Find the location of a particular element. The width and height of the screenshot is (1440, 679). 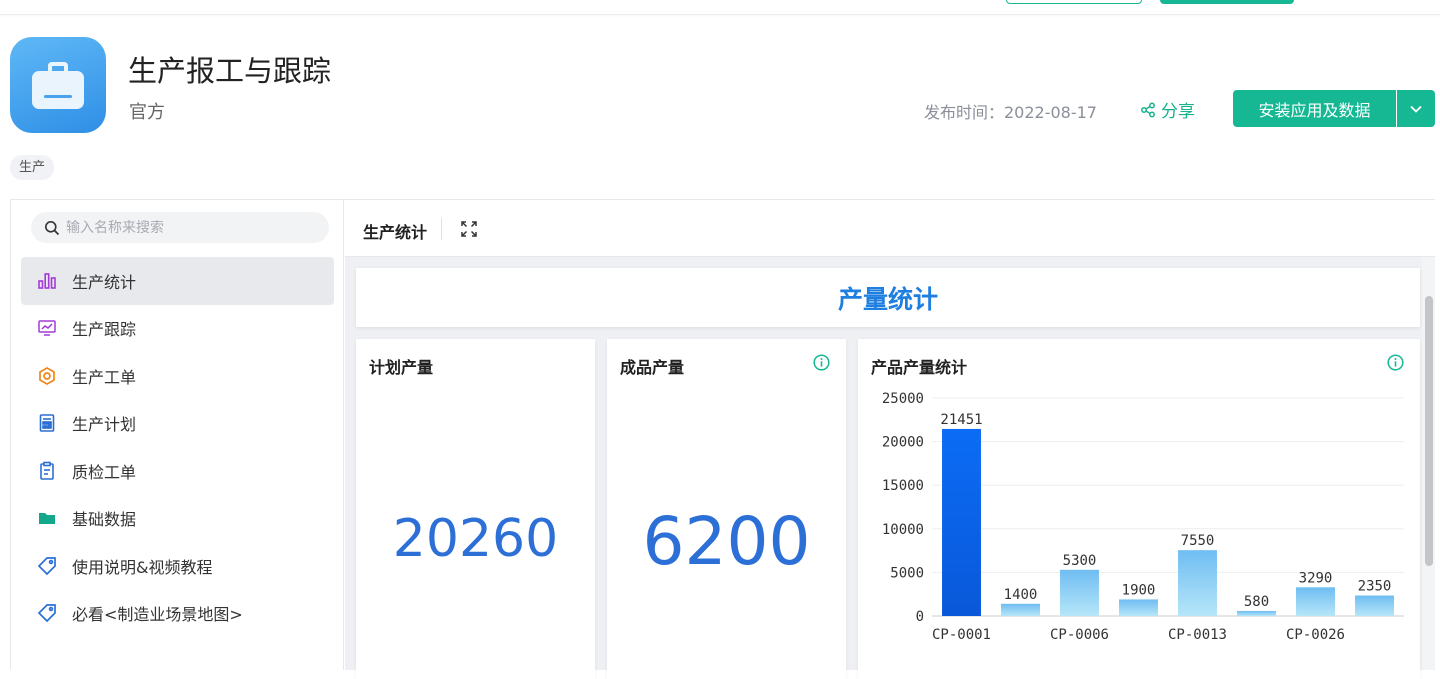

sidebar-item-label: 使用说明&视频教程 is located at coordinates (142, 567).